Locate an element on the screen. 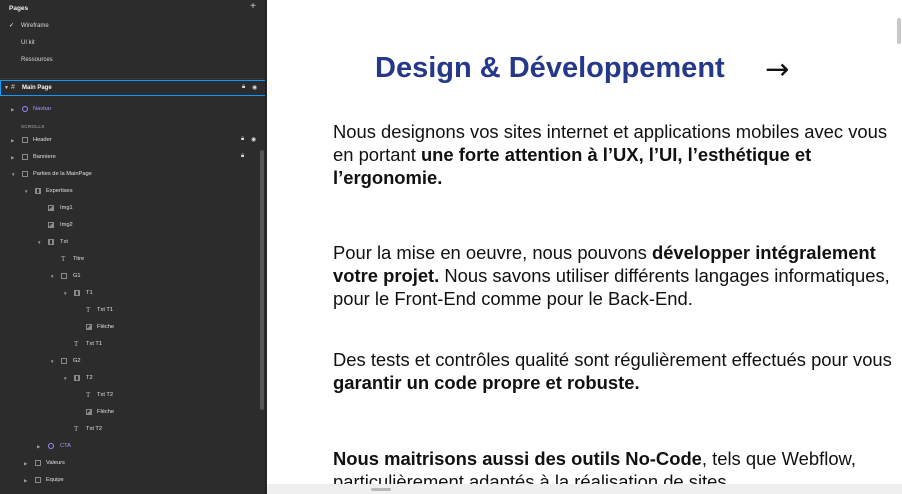 This screenshot has height=494, width=902. layer-img1: Img1 is located at coordinates (132, 208).